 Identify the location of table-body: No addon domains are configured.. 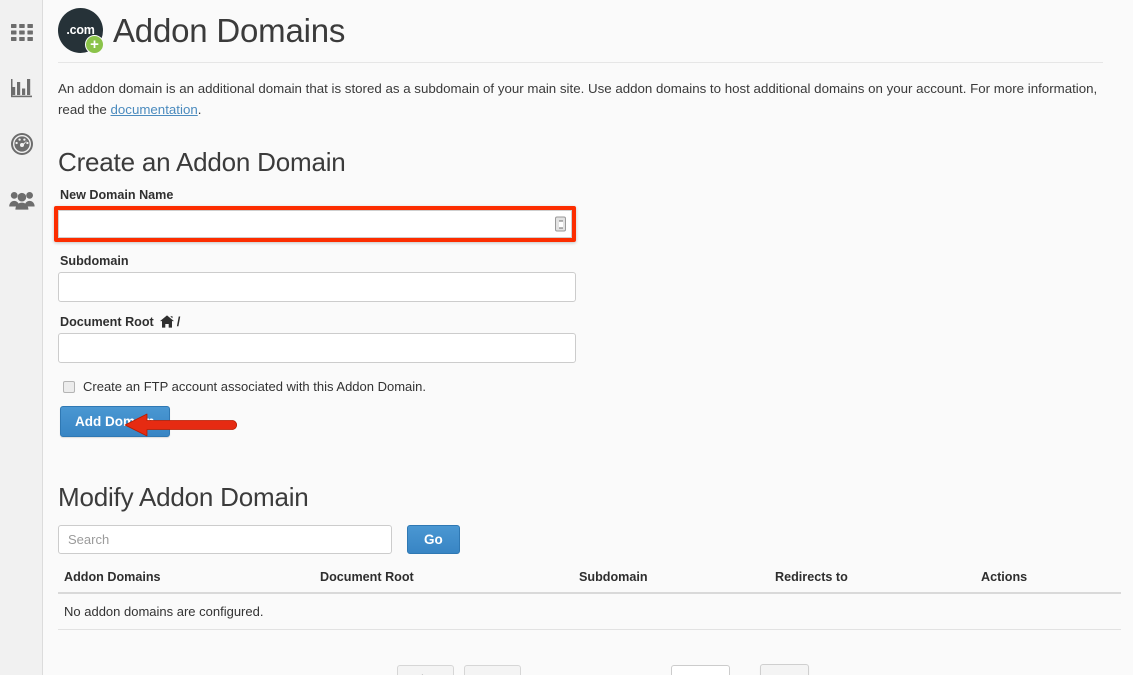
(589, 612).